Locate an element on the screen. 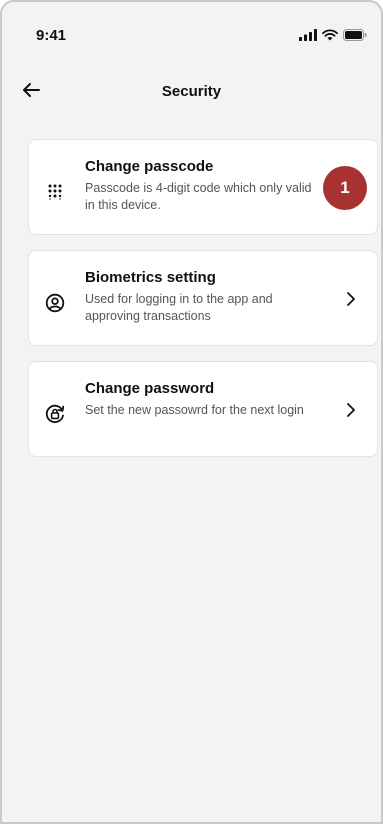  card-title: Biometrics setting is located at coordinates (150, 277).